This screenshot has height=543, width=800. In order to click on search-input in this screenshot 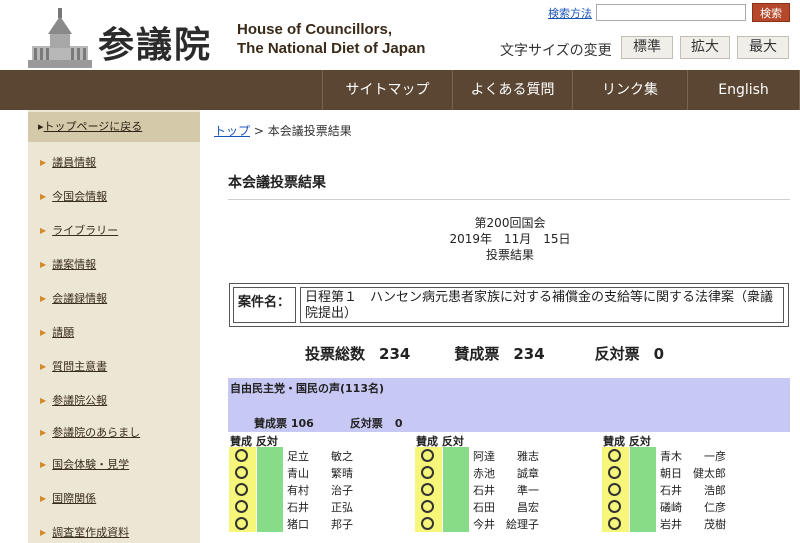, I will do `click(671, 12)`.